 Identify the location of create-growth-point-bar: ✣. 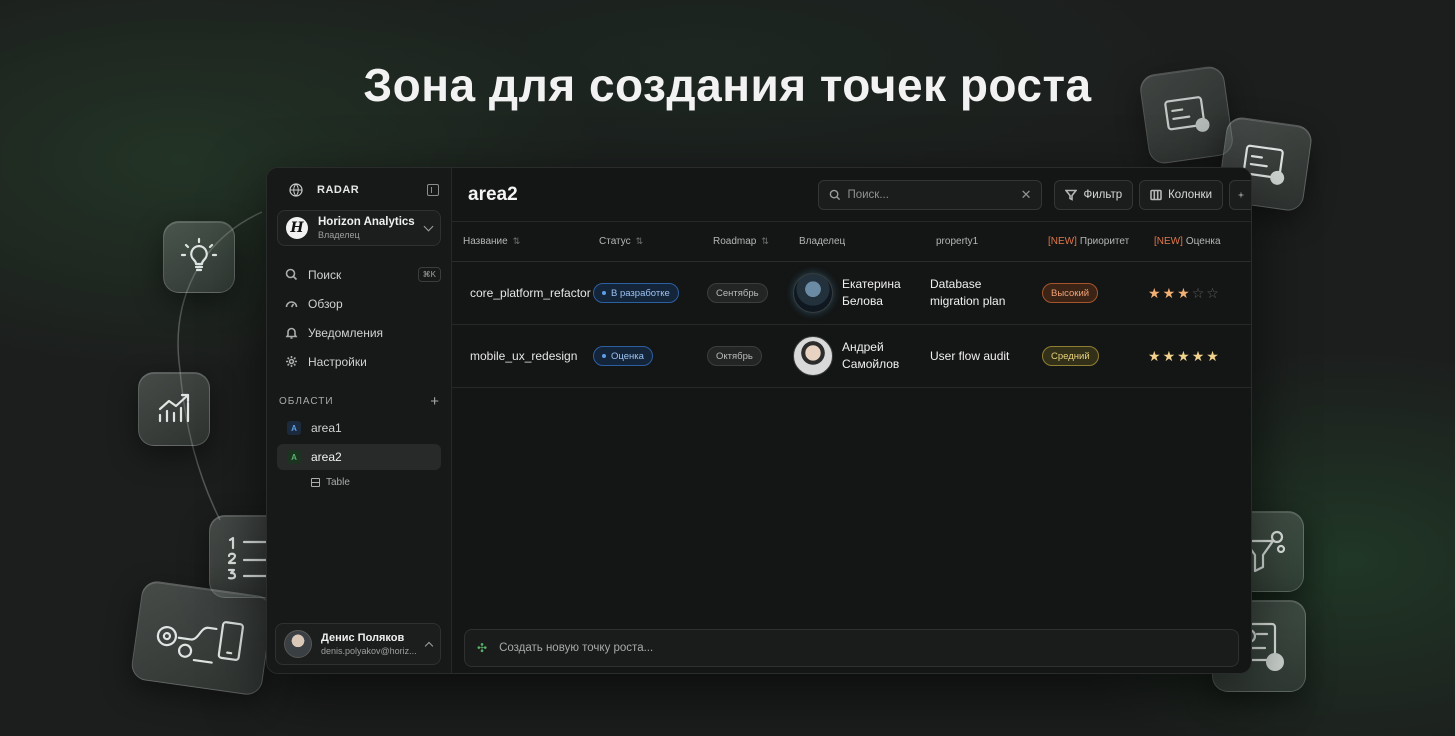
(851, 648).